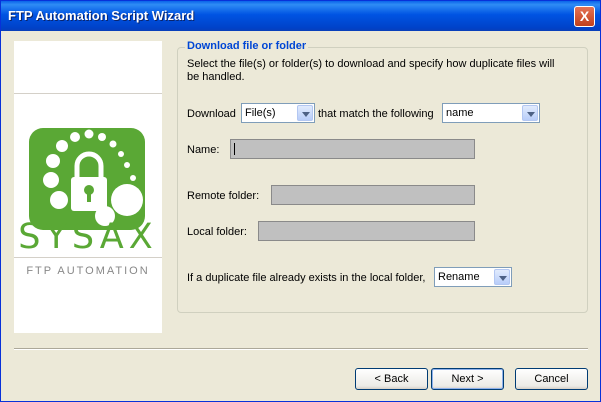  Describe the element at coordinates (352, 149) in the screenshot. I see `name-input` at that location.